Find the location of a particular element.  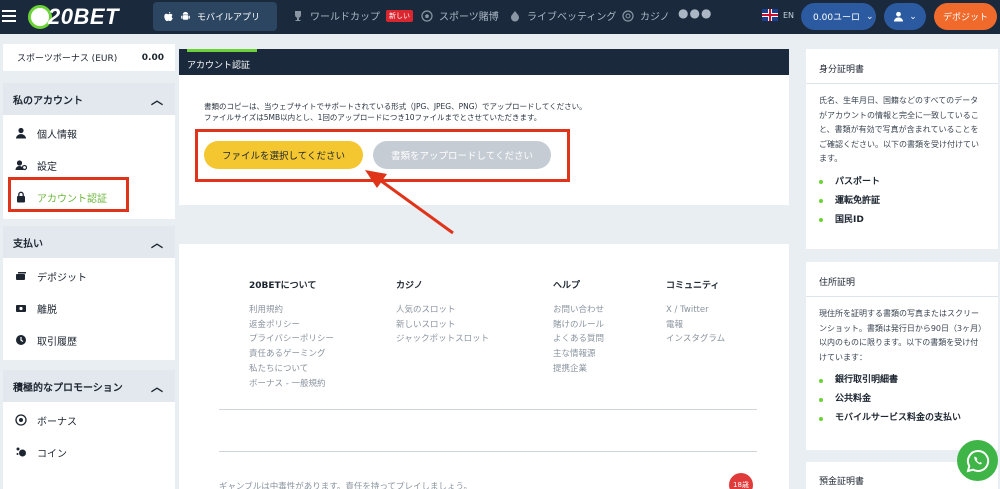

sidebar-item-history: 取引履歴 is located at coordinates (89, 340).